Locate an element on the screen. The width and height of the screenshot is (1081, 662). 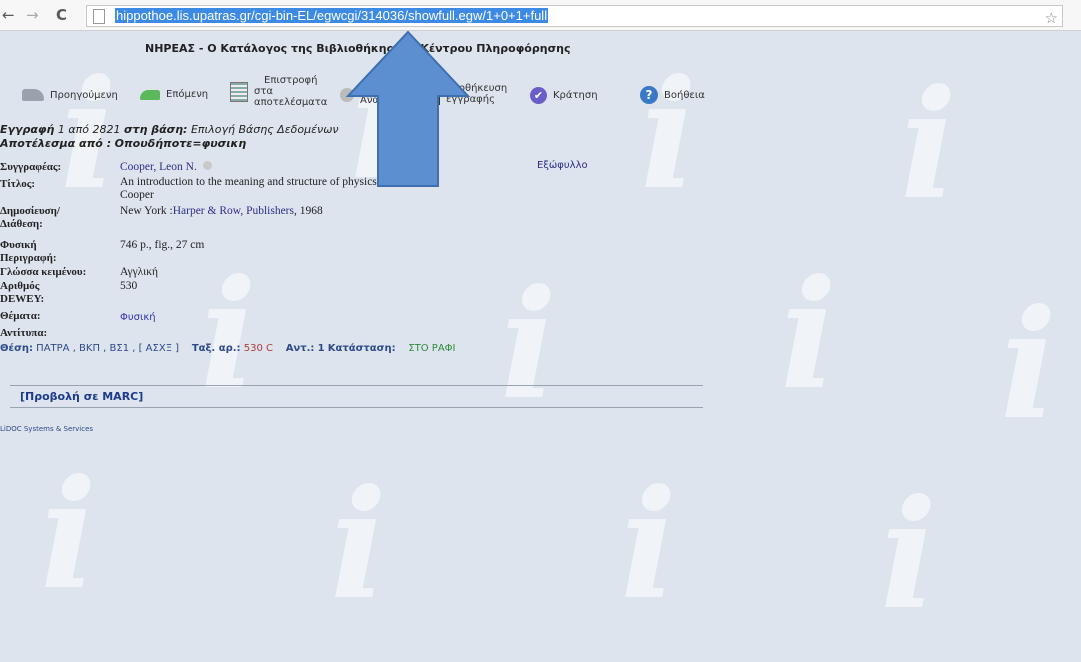
checkmark-icon: ✔ is located at coordinates (538, 95).